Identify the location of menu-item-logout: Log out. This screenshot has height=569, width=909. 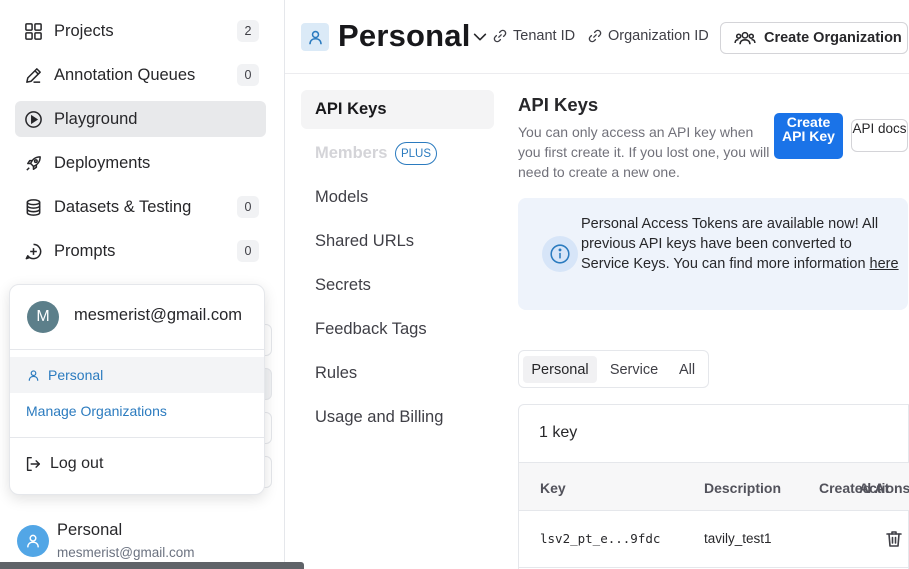
(63, 464).